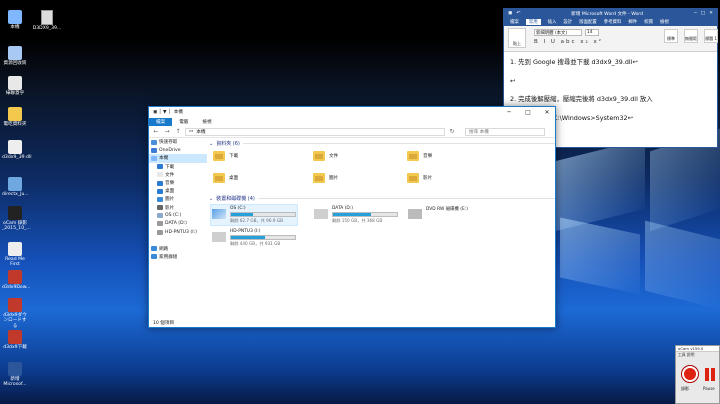  What do you see at coordinates (162, 112) in the screenshot?
I see `quick-access-toolbar: ▣ │ ▼ │` at bounding box center [162, 112].